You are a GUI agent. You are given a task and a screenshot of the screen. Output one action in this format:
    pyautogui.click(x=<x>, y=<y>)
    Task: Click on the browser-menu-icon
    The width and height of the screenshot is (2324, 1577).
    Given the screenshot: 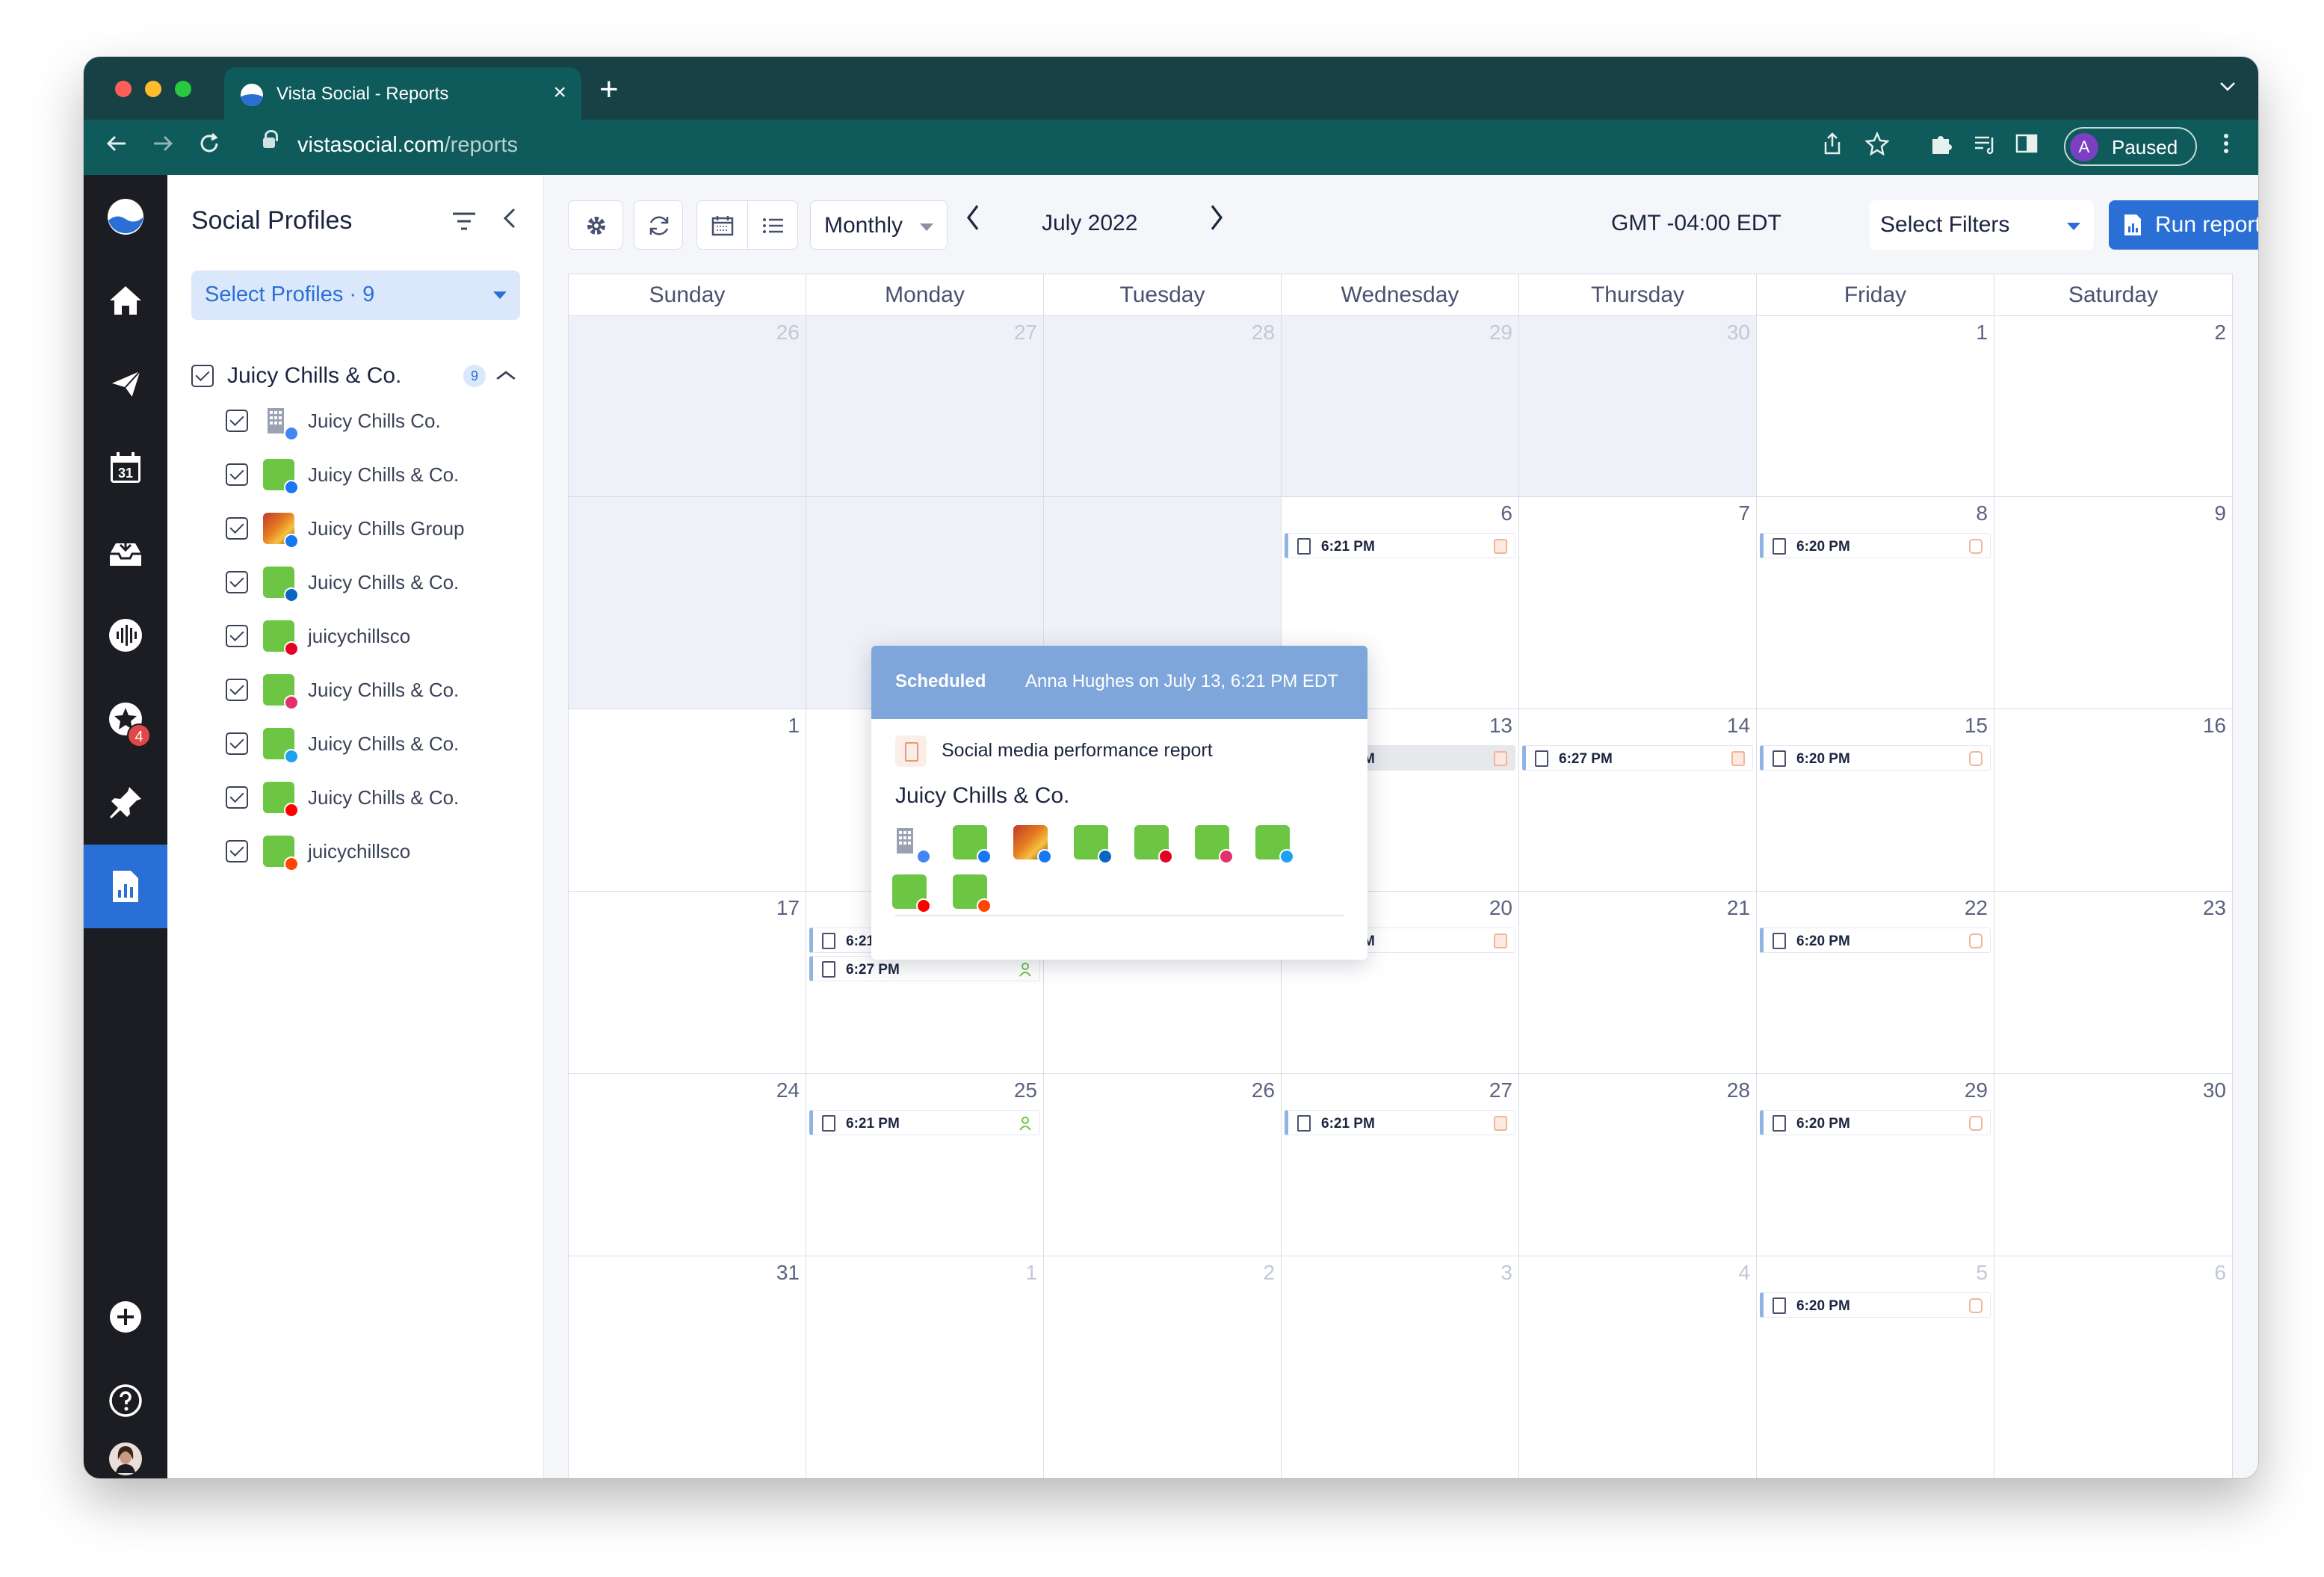 What is the action you would take?
    pyautogui.click(x=2226, y=148)
    